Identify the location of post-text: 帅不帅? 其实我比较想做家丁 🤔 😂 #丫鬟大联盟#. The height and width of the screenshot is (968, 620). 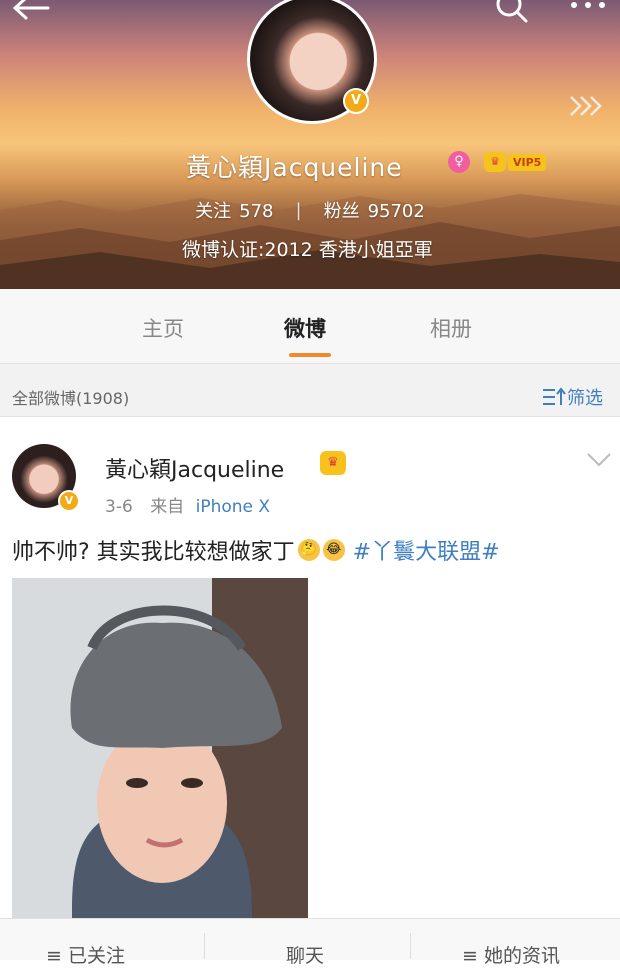
(256, 550).